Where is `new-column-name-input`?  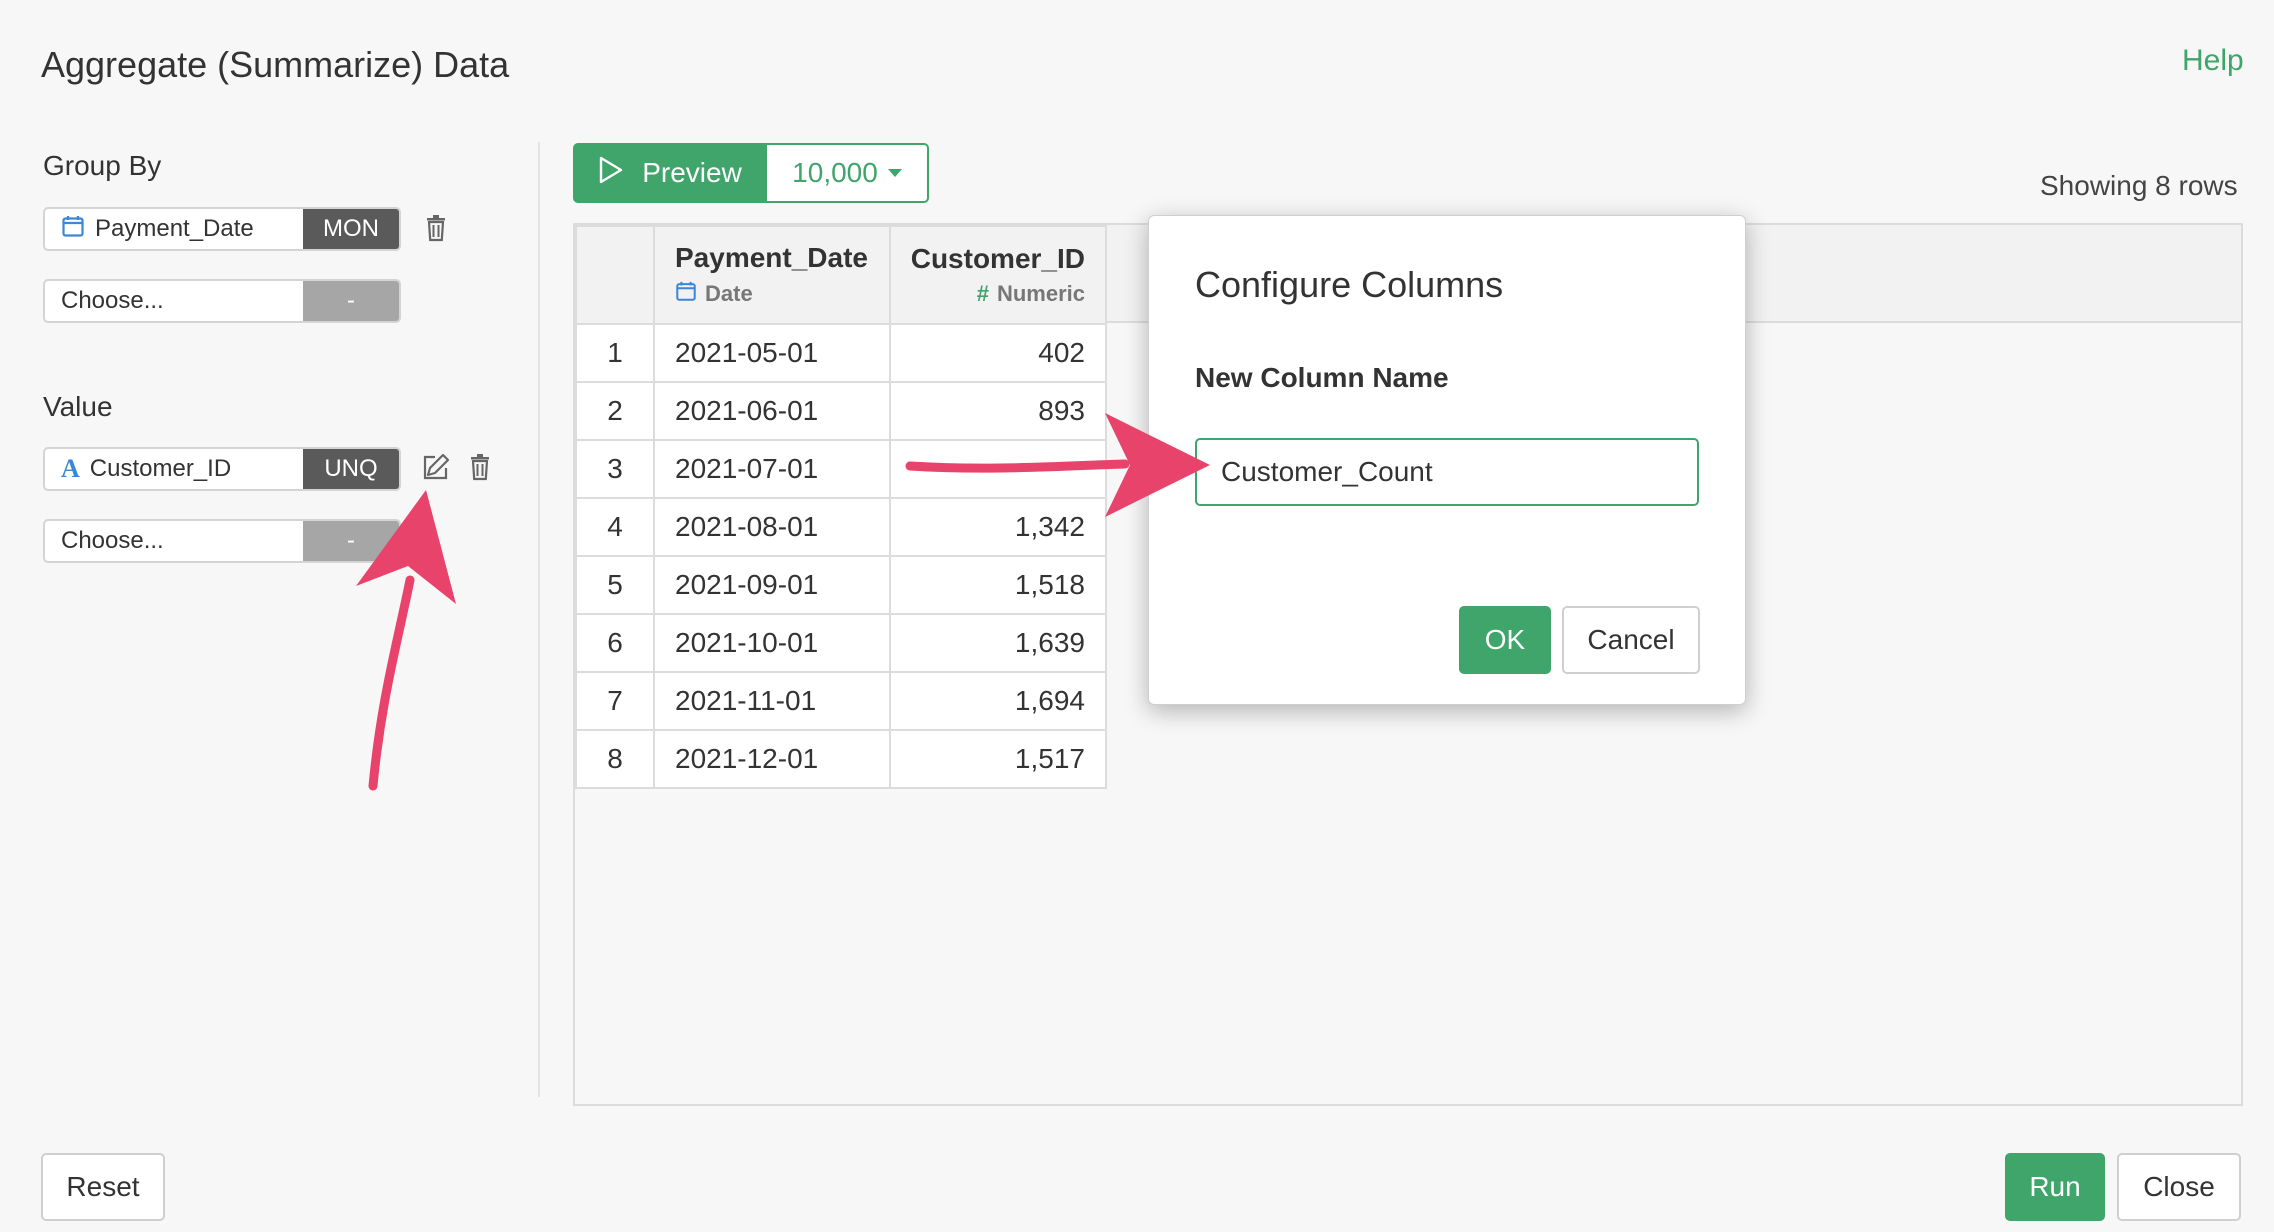
new-column-name-input is located at coordinates (1447, 472).